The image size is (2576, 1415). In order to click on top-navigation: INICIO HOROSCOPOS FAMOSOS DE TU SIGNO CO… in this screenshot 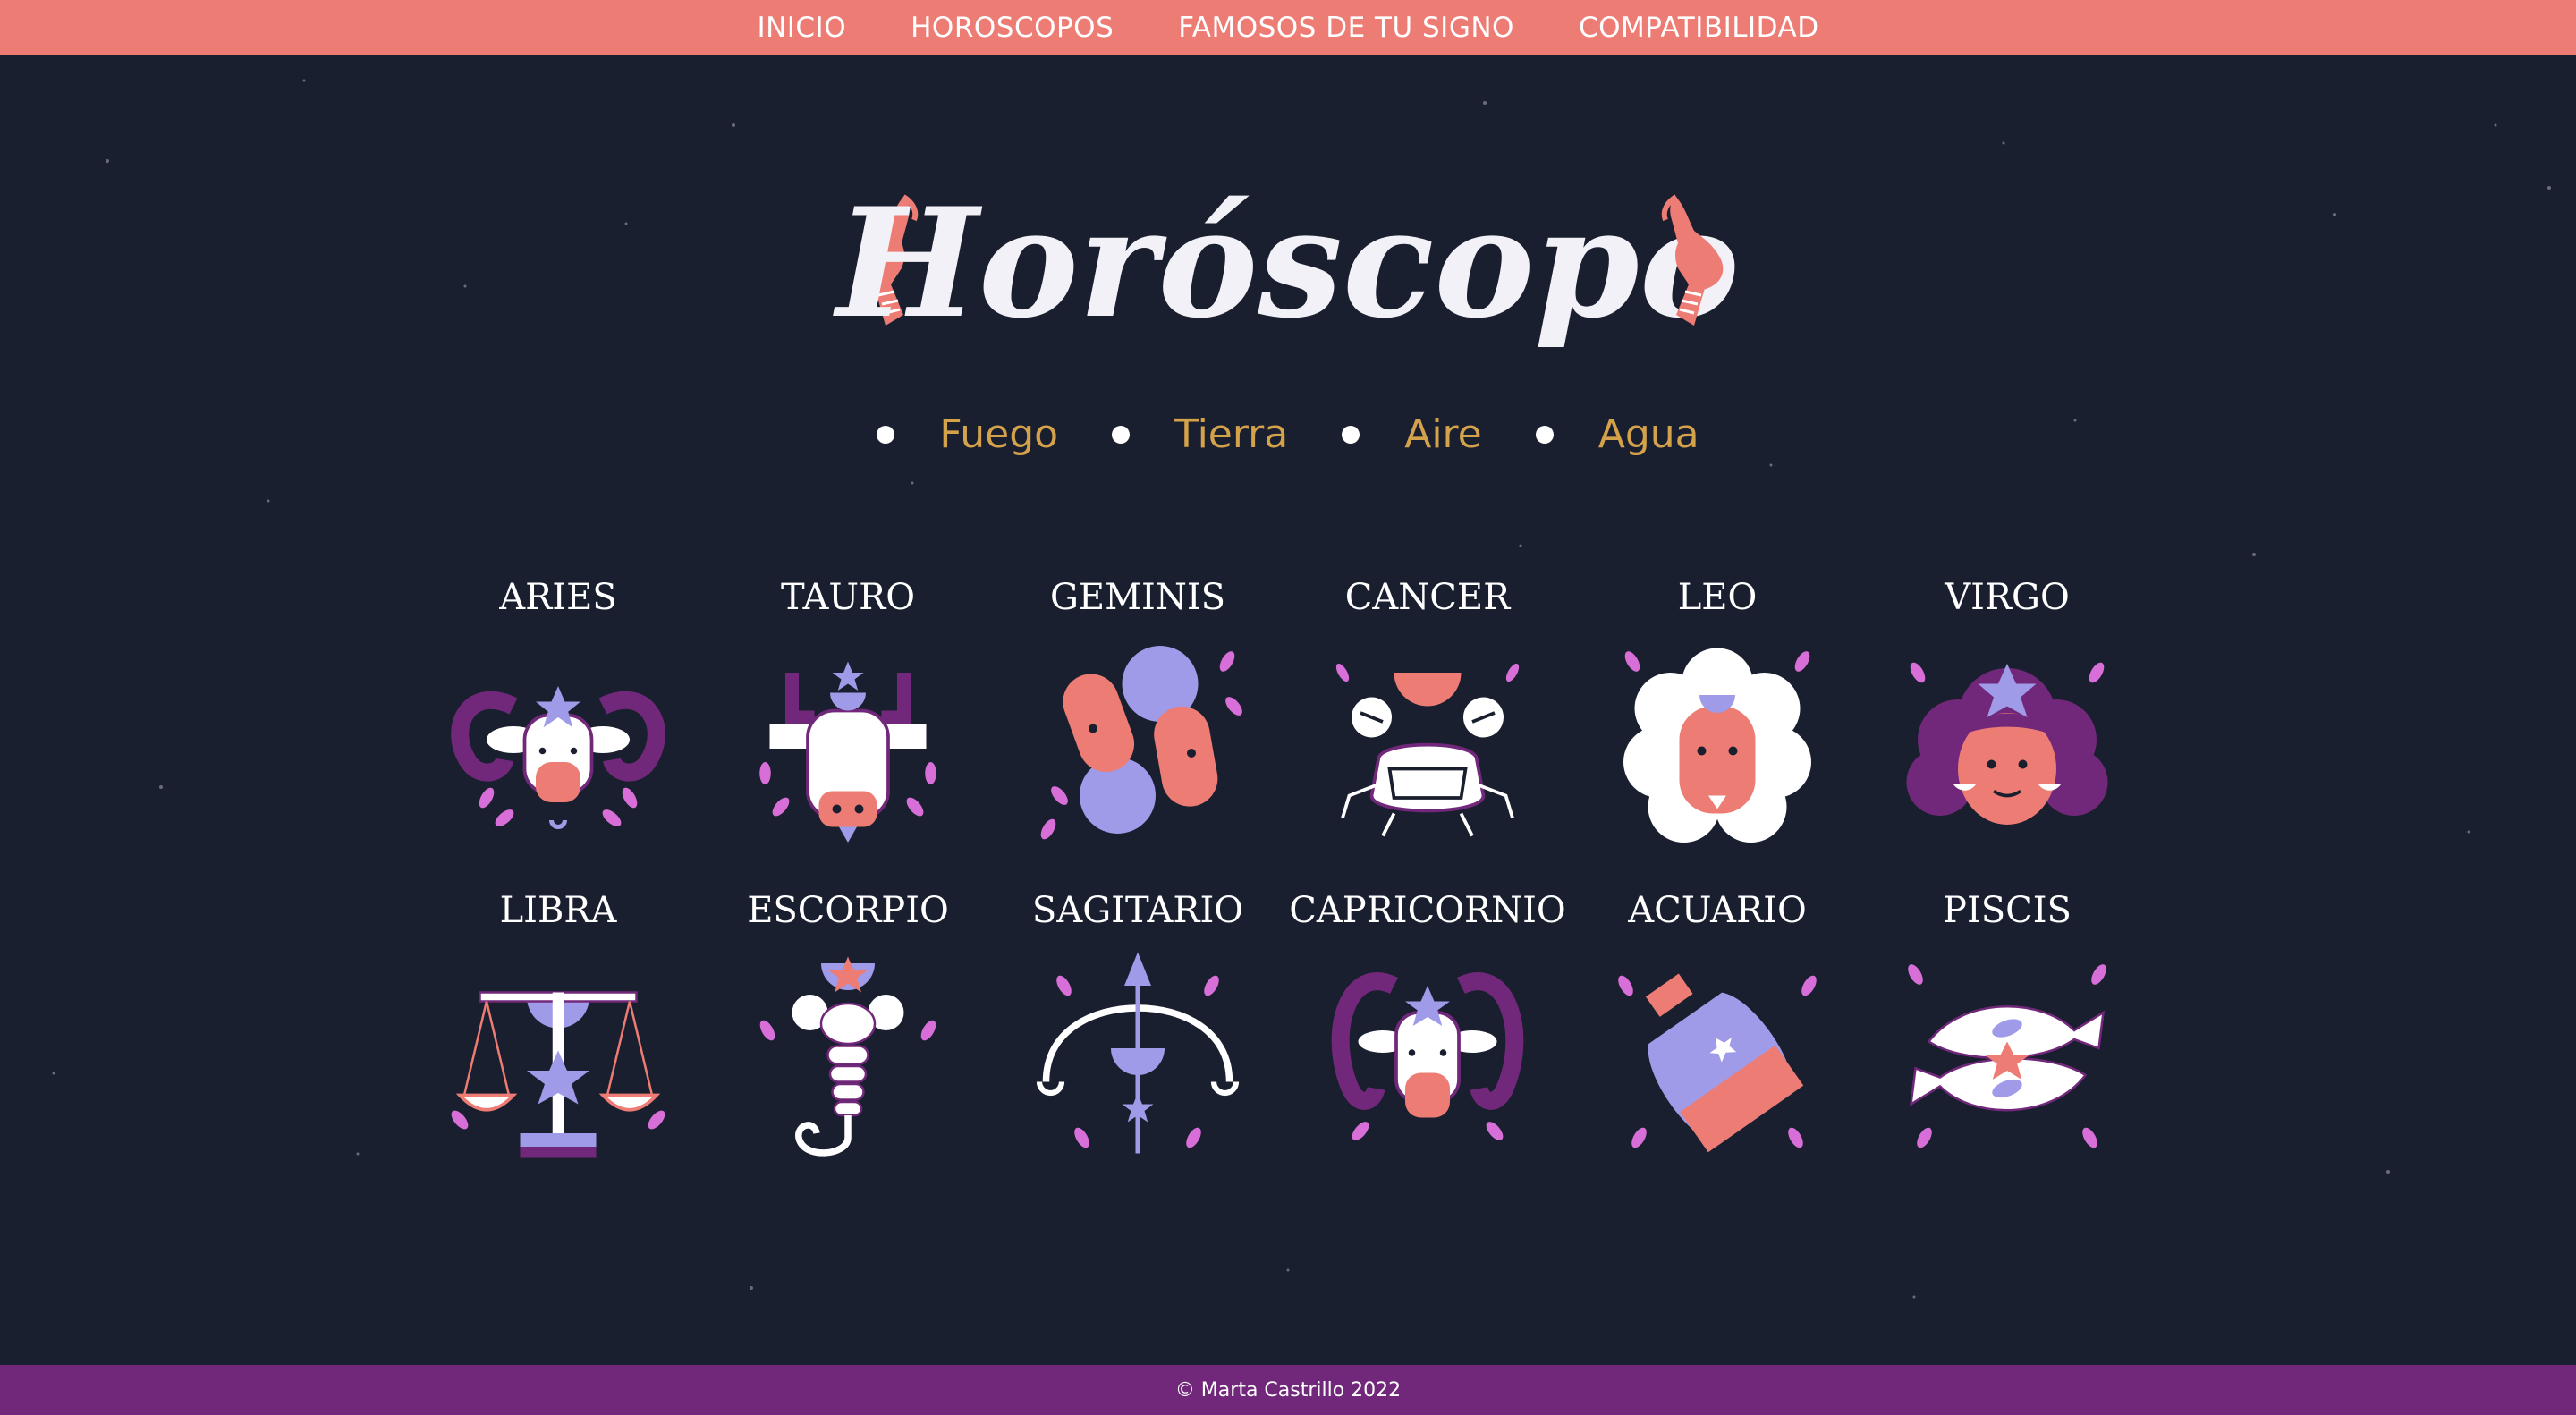, I will do `click(1288, 28)`.